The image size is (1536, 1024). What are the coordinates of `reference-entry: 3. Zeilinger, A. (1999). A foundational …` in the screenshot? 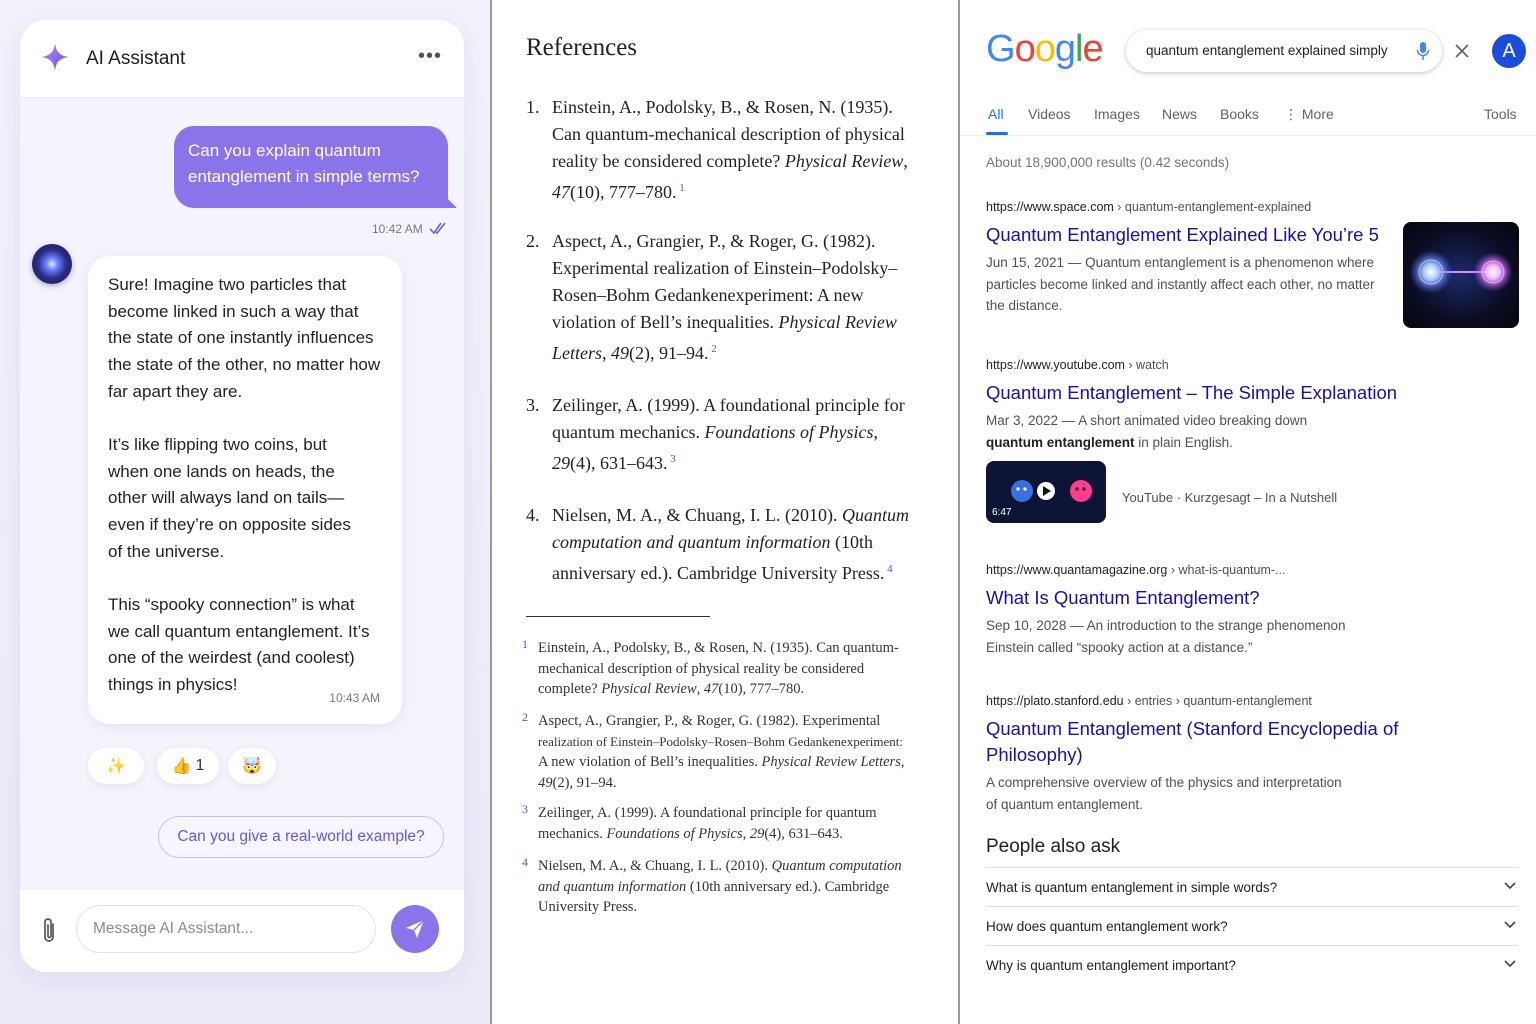 It's located at (726, 434).